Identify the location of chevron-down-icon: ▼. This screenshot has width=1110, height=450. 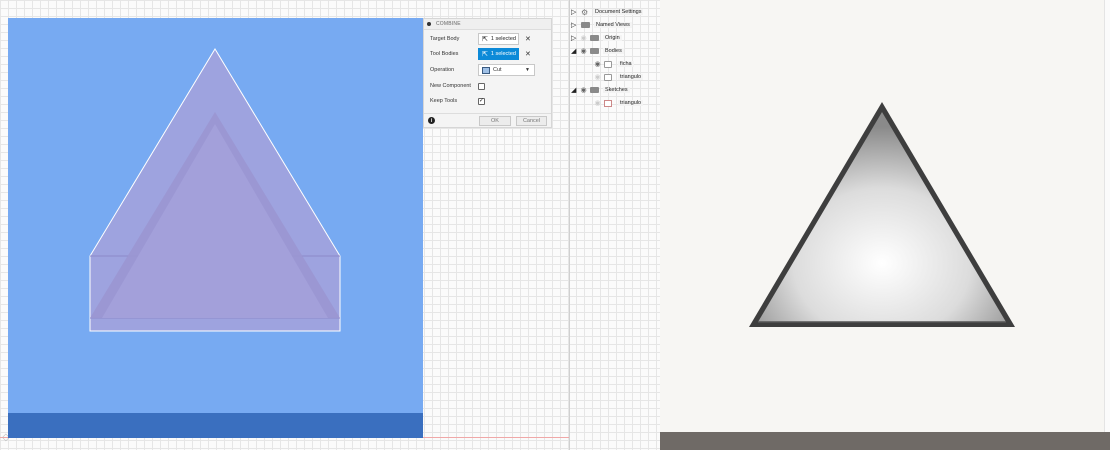
(527, 70).